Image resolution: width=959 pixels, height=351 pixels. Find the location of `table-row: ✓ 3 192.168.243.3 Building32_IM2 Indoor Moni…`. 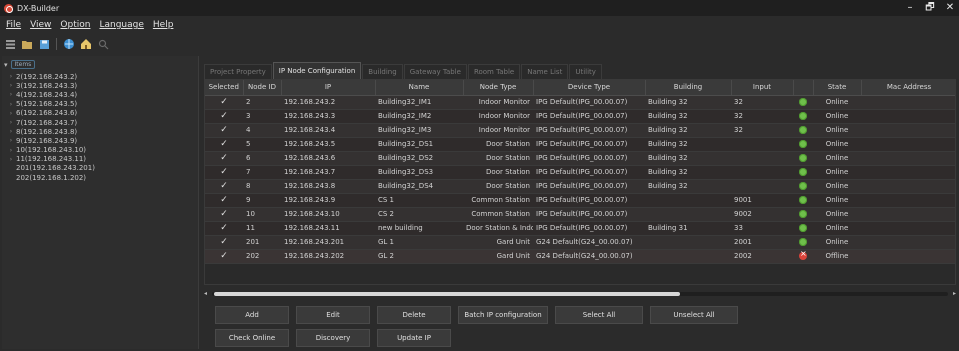

table-row: ✓ 3 192.168.243.3 Building32_IM2 Indoor Moni… is located at coordinates (580, 116).